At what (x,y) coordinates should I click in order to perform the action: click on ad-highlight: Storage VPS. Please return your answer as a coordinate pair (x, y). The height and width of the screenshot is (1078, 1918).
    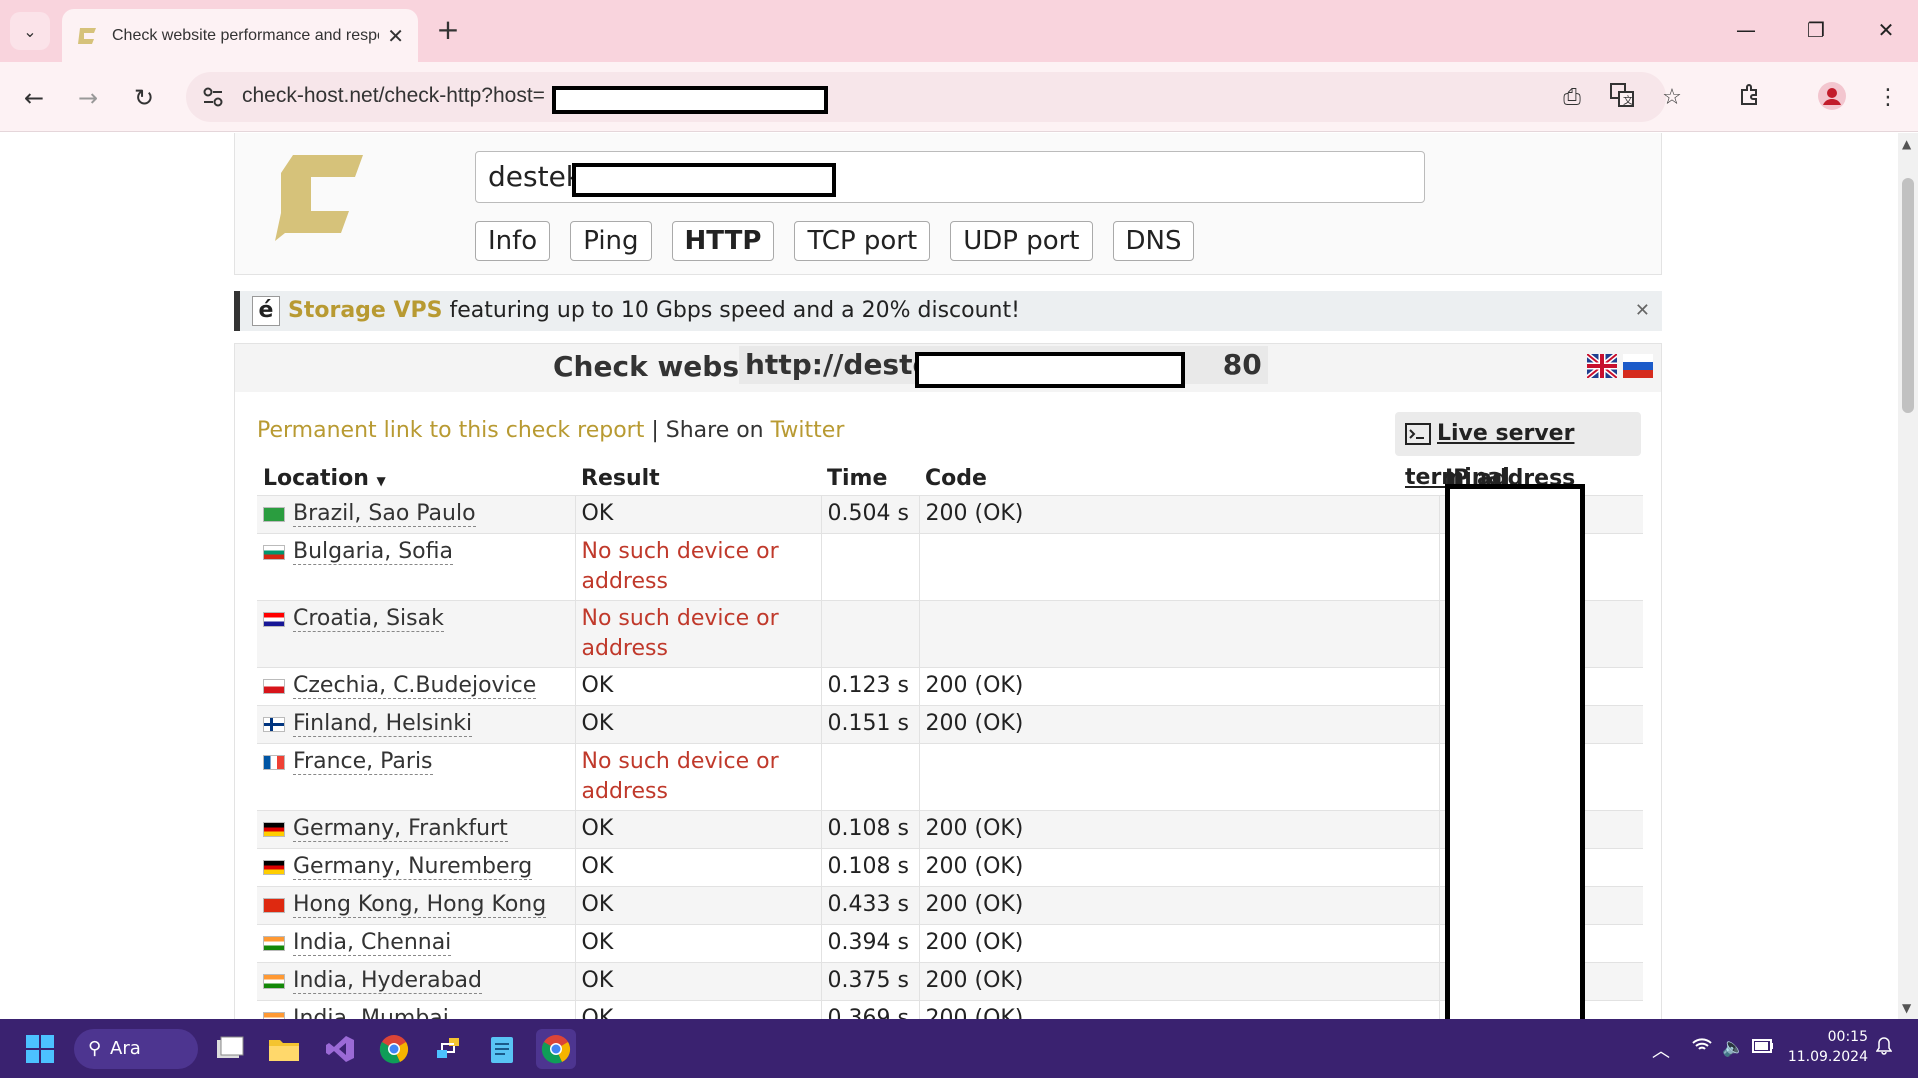
    Looking at the image, I should click on (365, 310).